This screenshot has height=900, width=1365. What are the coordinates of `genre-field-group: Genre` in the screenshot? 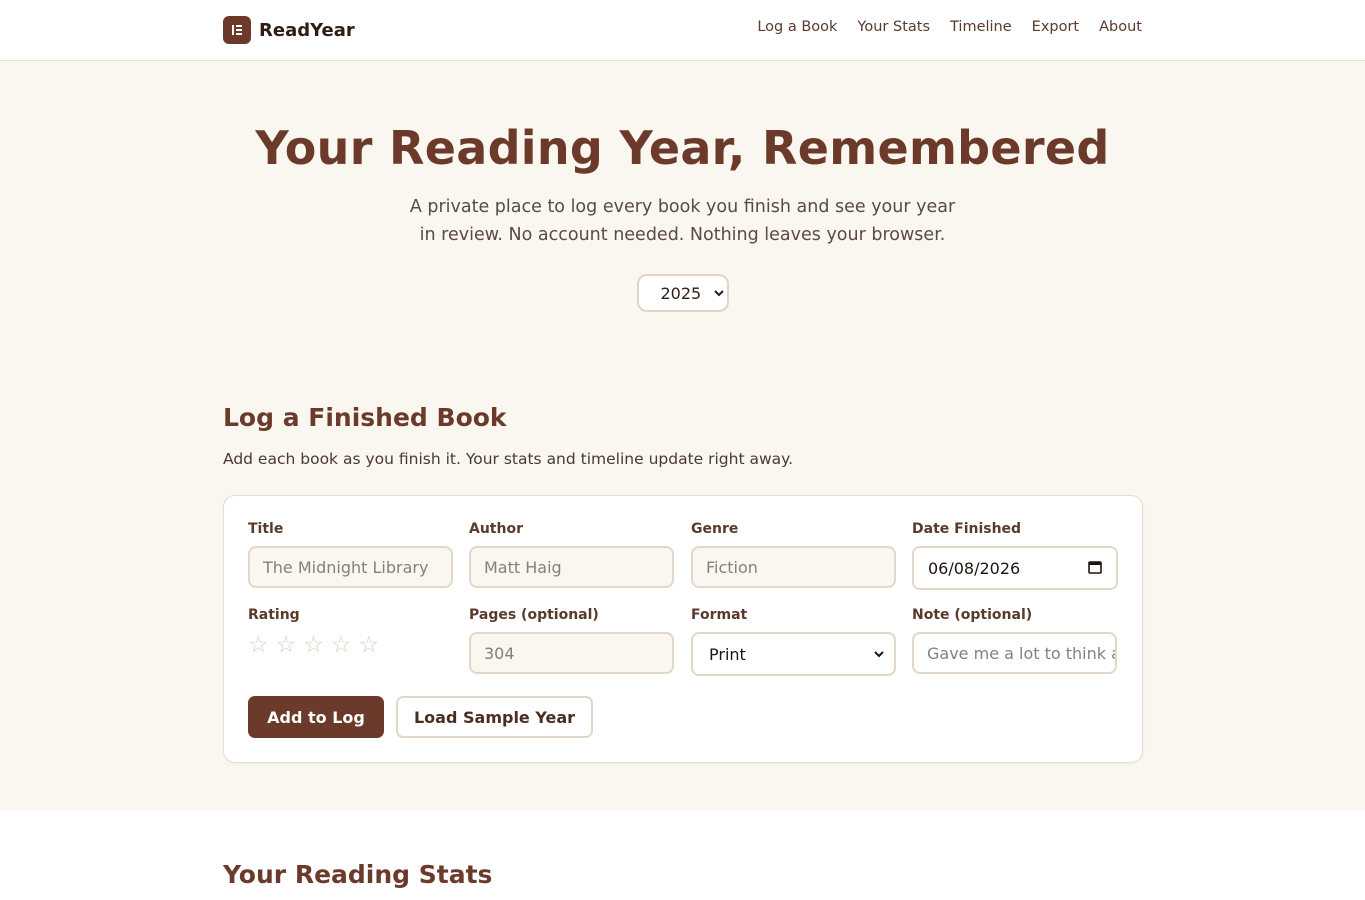 It's located at (793, 554).